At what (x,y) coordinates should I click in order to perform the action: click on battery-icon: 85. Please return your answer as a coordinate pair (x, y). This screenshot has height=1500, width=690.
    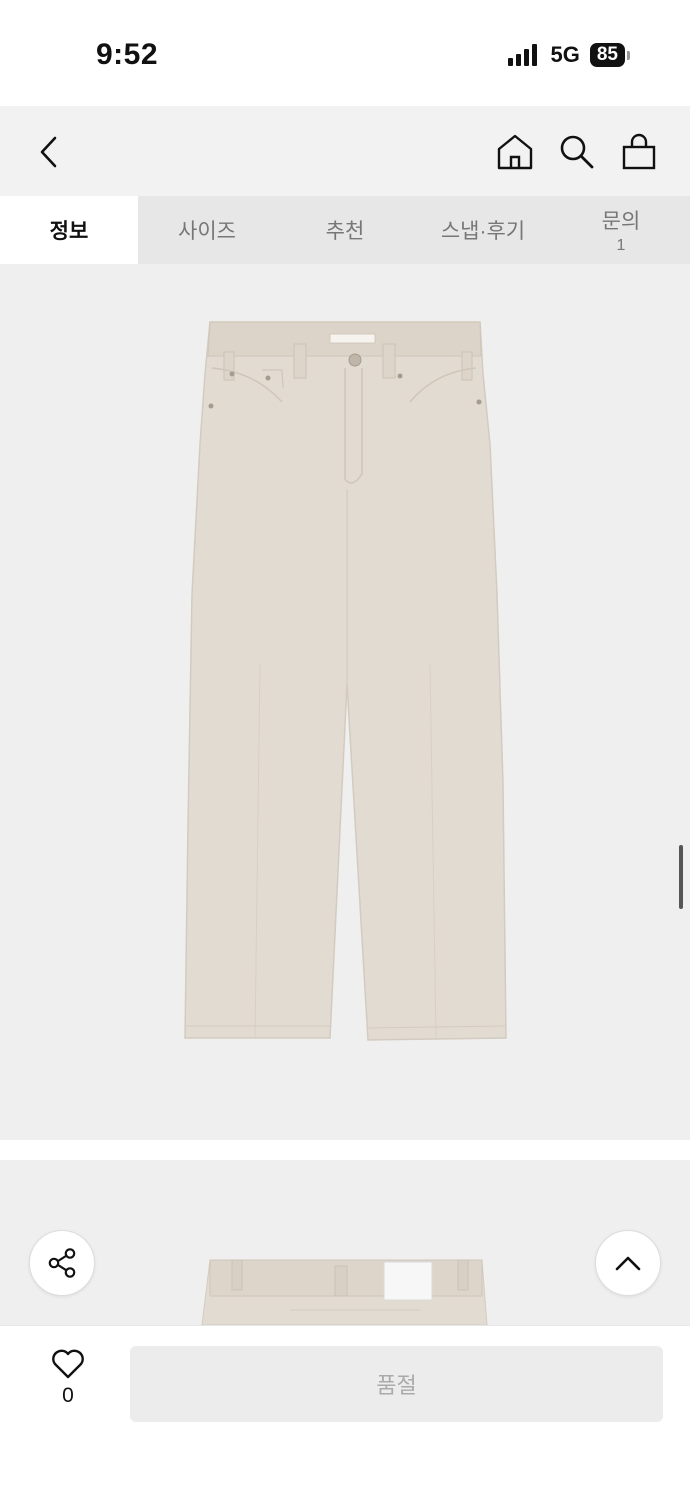
    Looking at the image, I should click on (609, 55).